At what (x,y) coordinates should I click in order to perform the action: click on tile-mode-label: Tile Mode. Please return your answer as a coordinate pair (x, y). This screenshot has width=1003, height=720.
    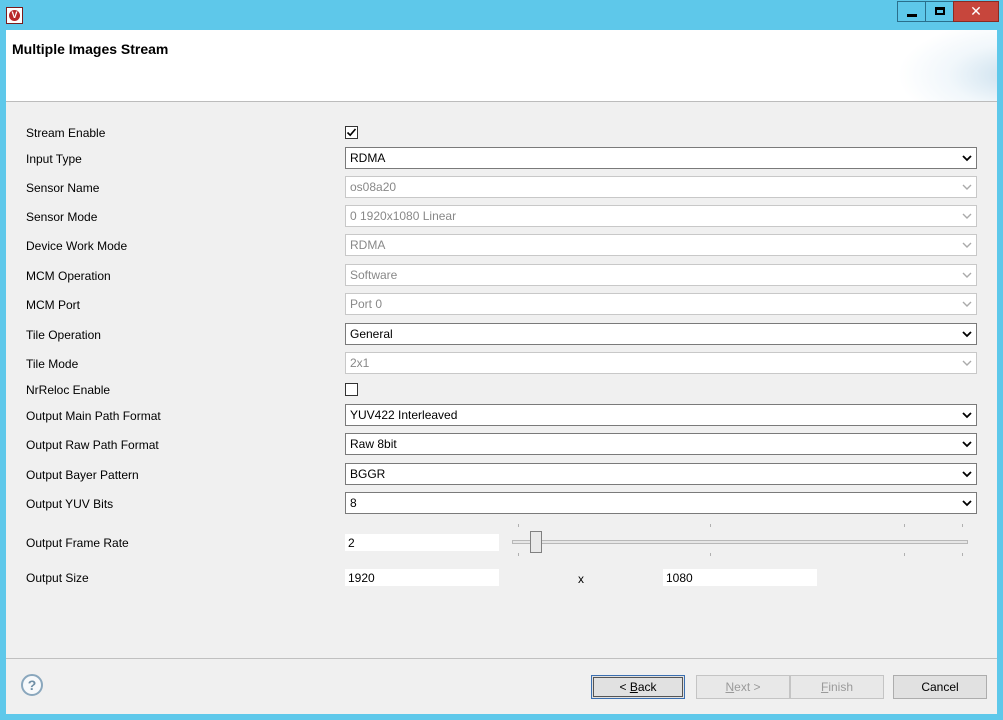
    Looking at the image, I should click on (52, 364).